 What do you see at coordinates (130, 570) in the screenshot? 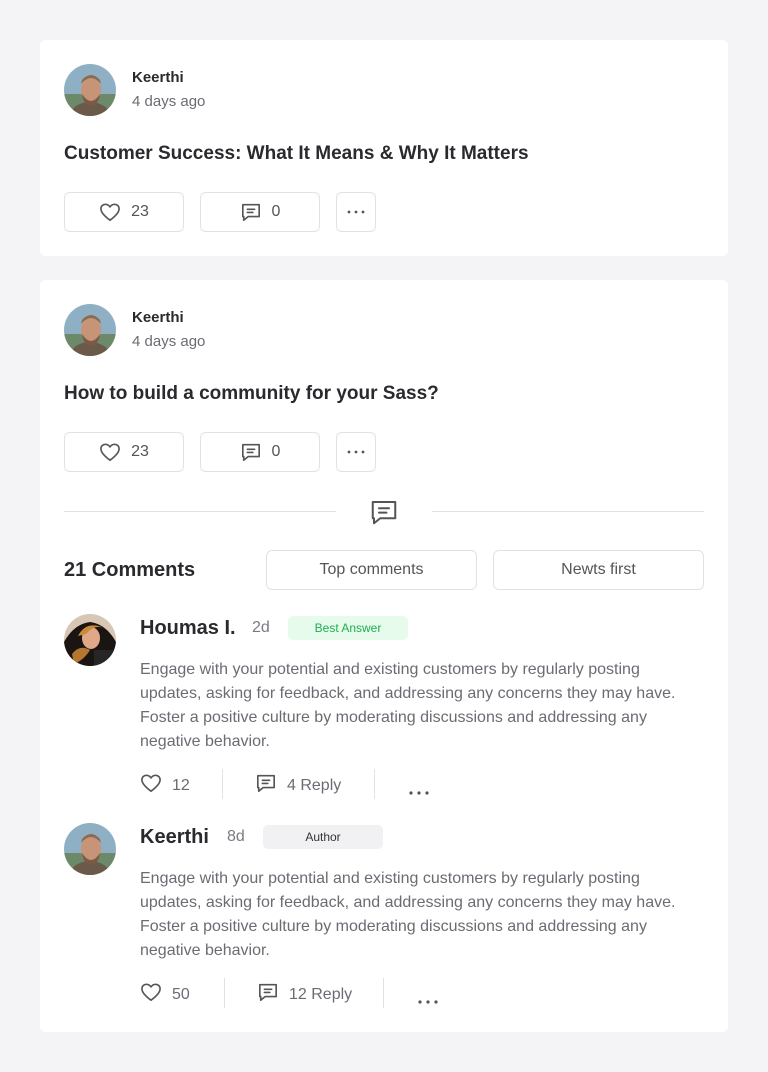
I see `comments-count: 21 Comments` at bounding box center [130, 570].